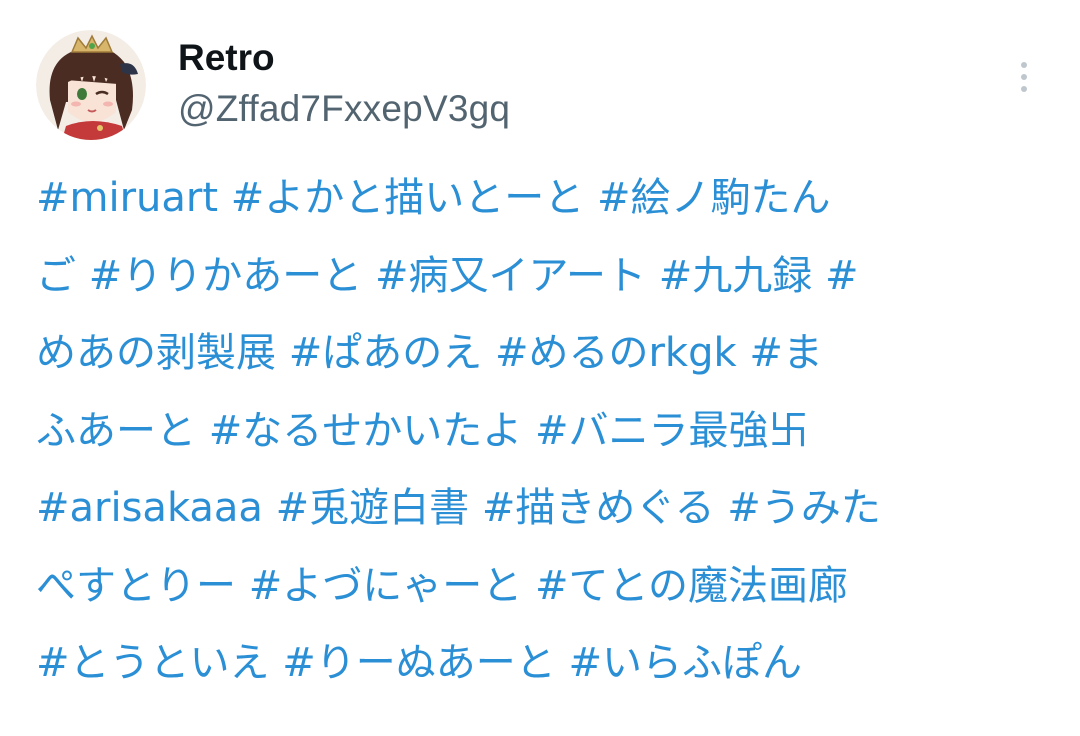 This screenshot has width=1080, height=736. Describe the element at coordinates (536, 277) in the screenshot. I see `tweet-line: ご #りりかあーと #病又イアート #九九録 #` at that location.